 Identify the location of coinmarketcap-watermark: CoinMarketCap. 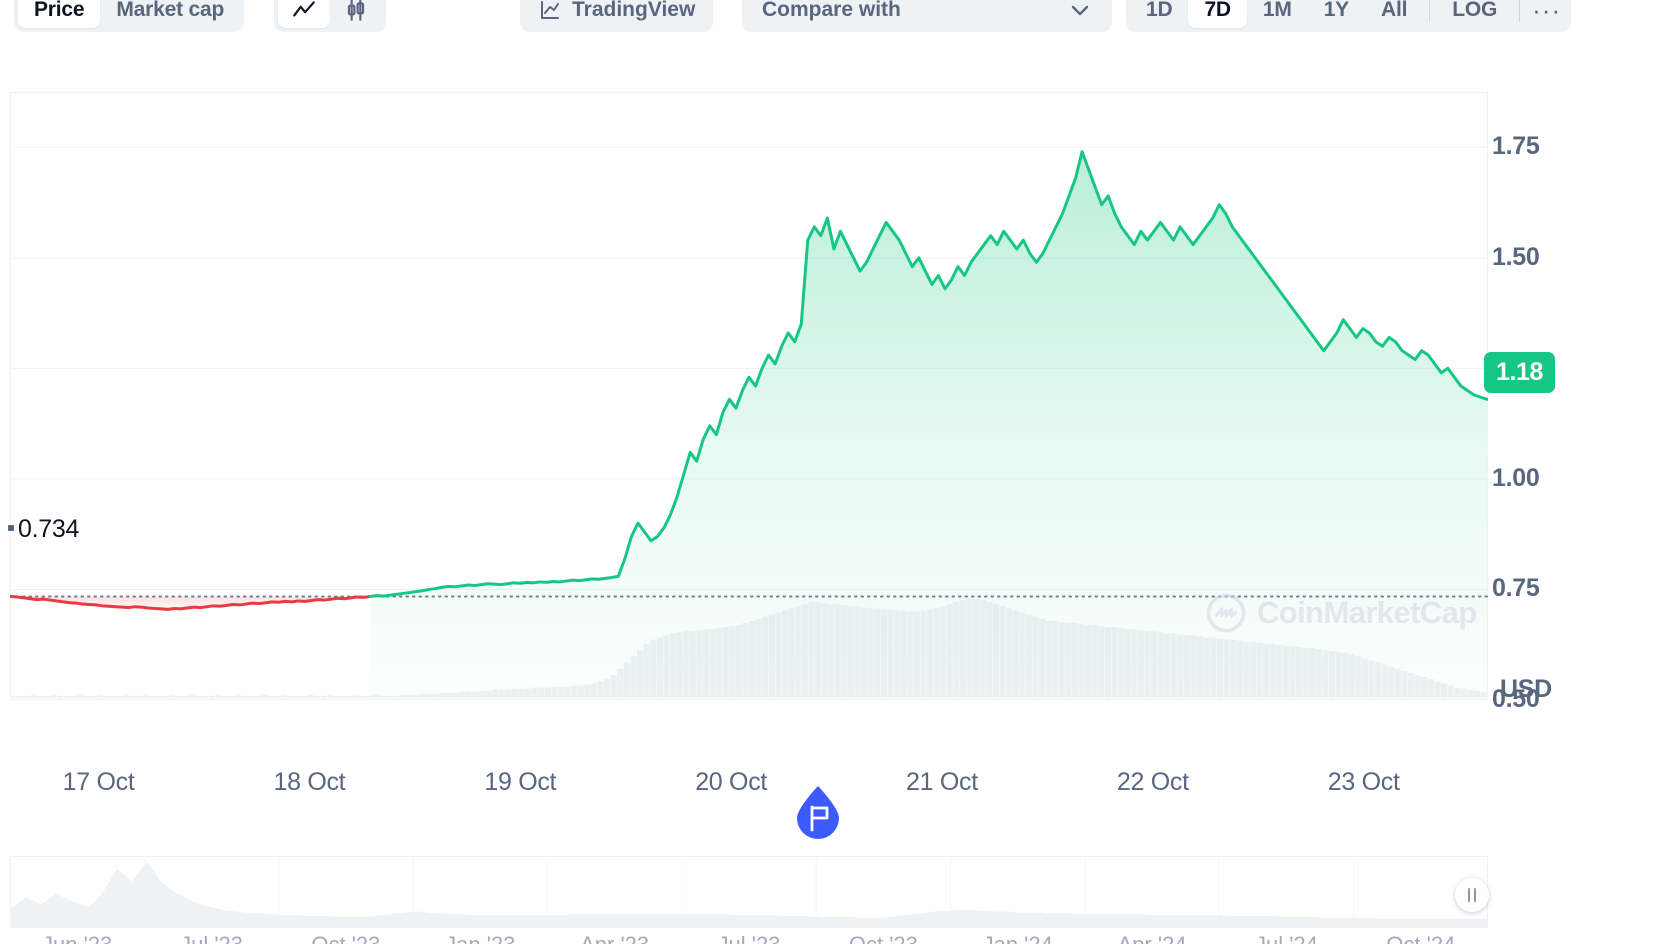
(1341, 613).